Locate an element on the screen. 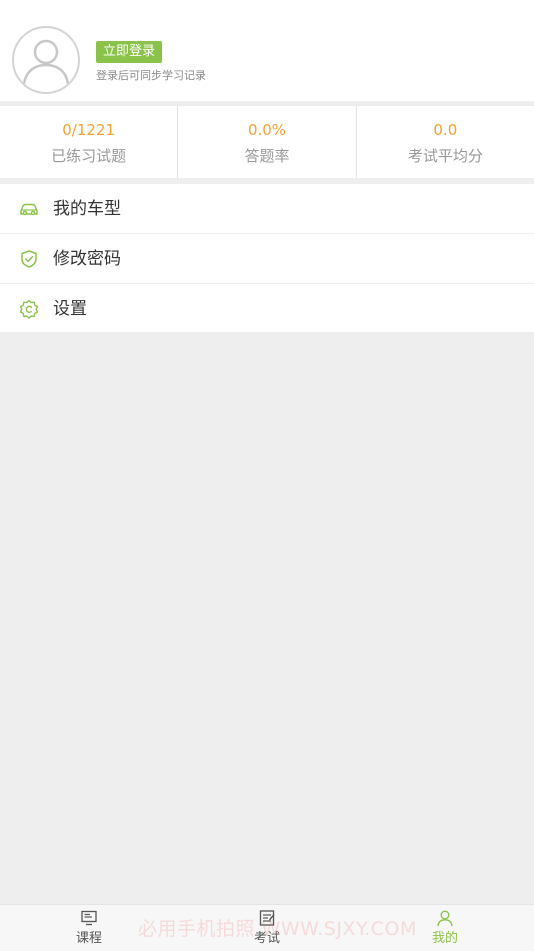 The width and height of the screenshot is (534, 951). stat-answer-rate: 0.0% 答题率 is located at coordinates (266, 142).